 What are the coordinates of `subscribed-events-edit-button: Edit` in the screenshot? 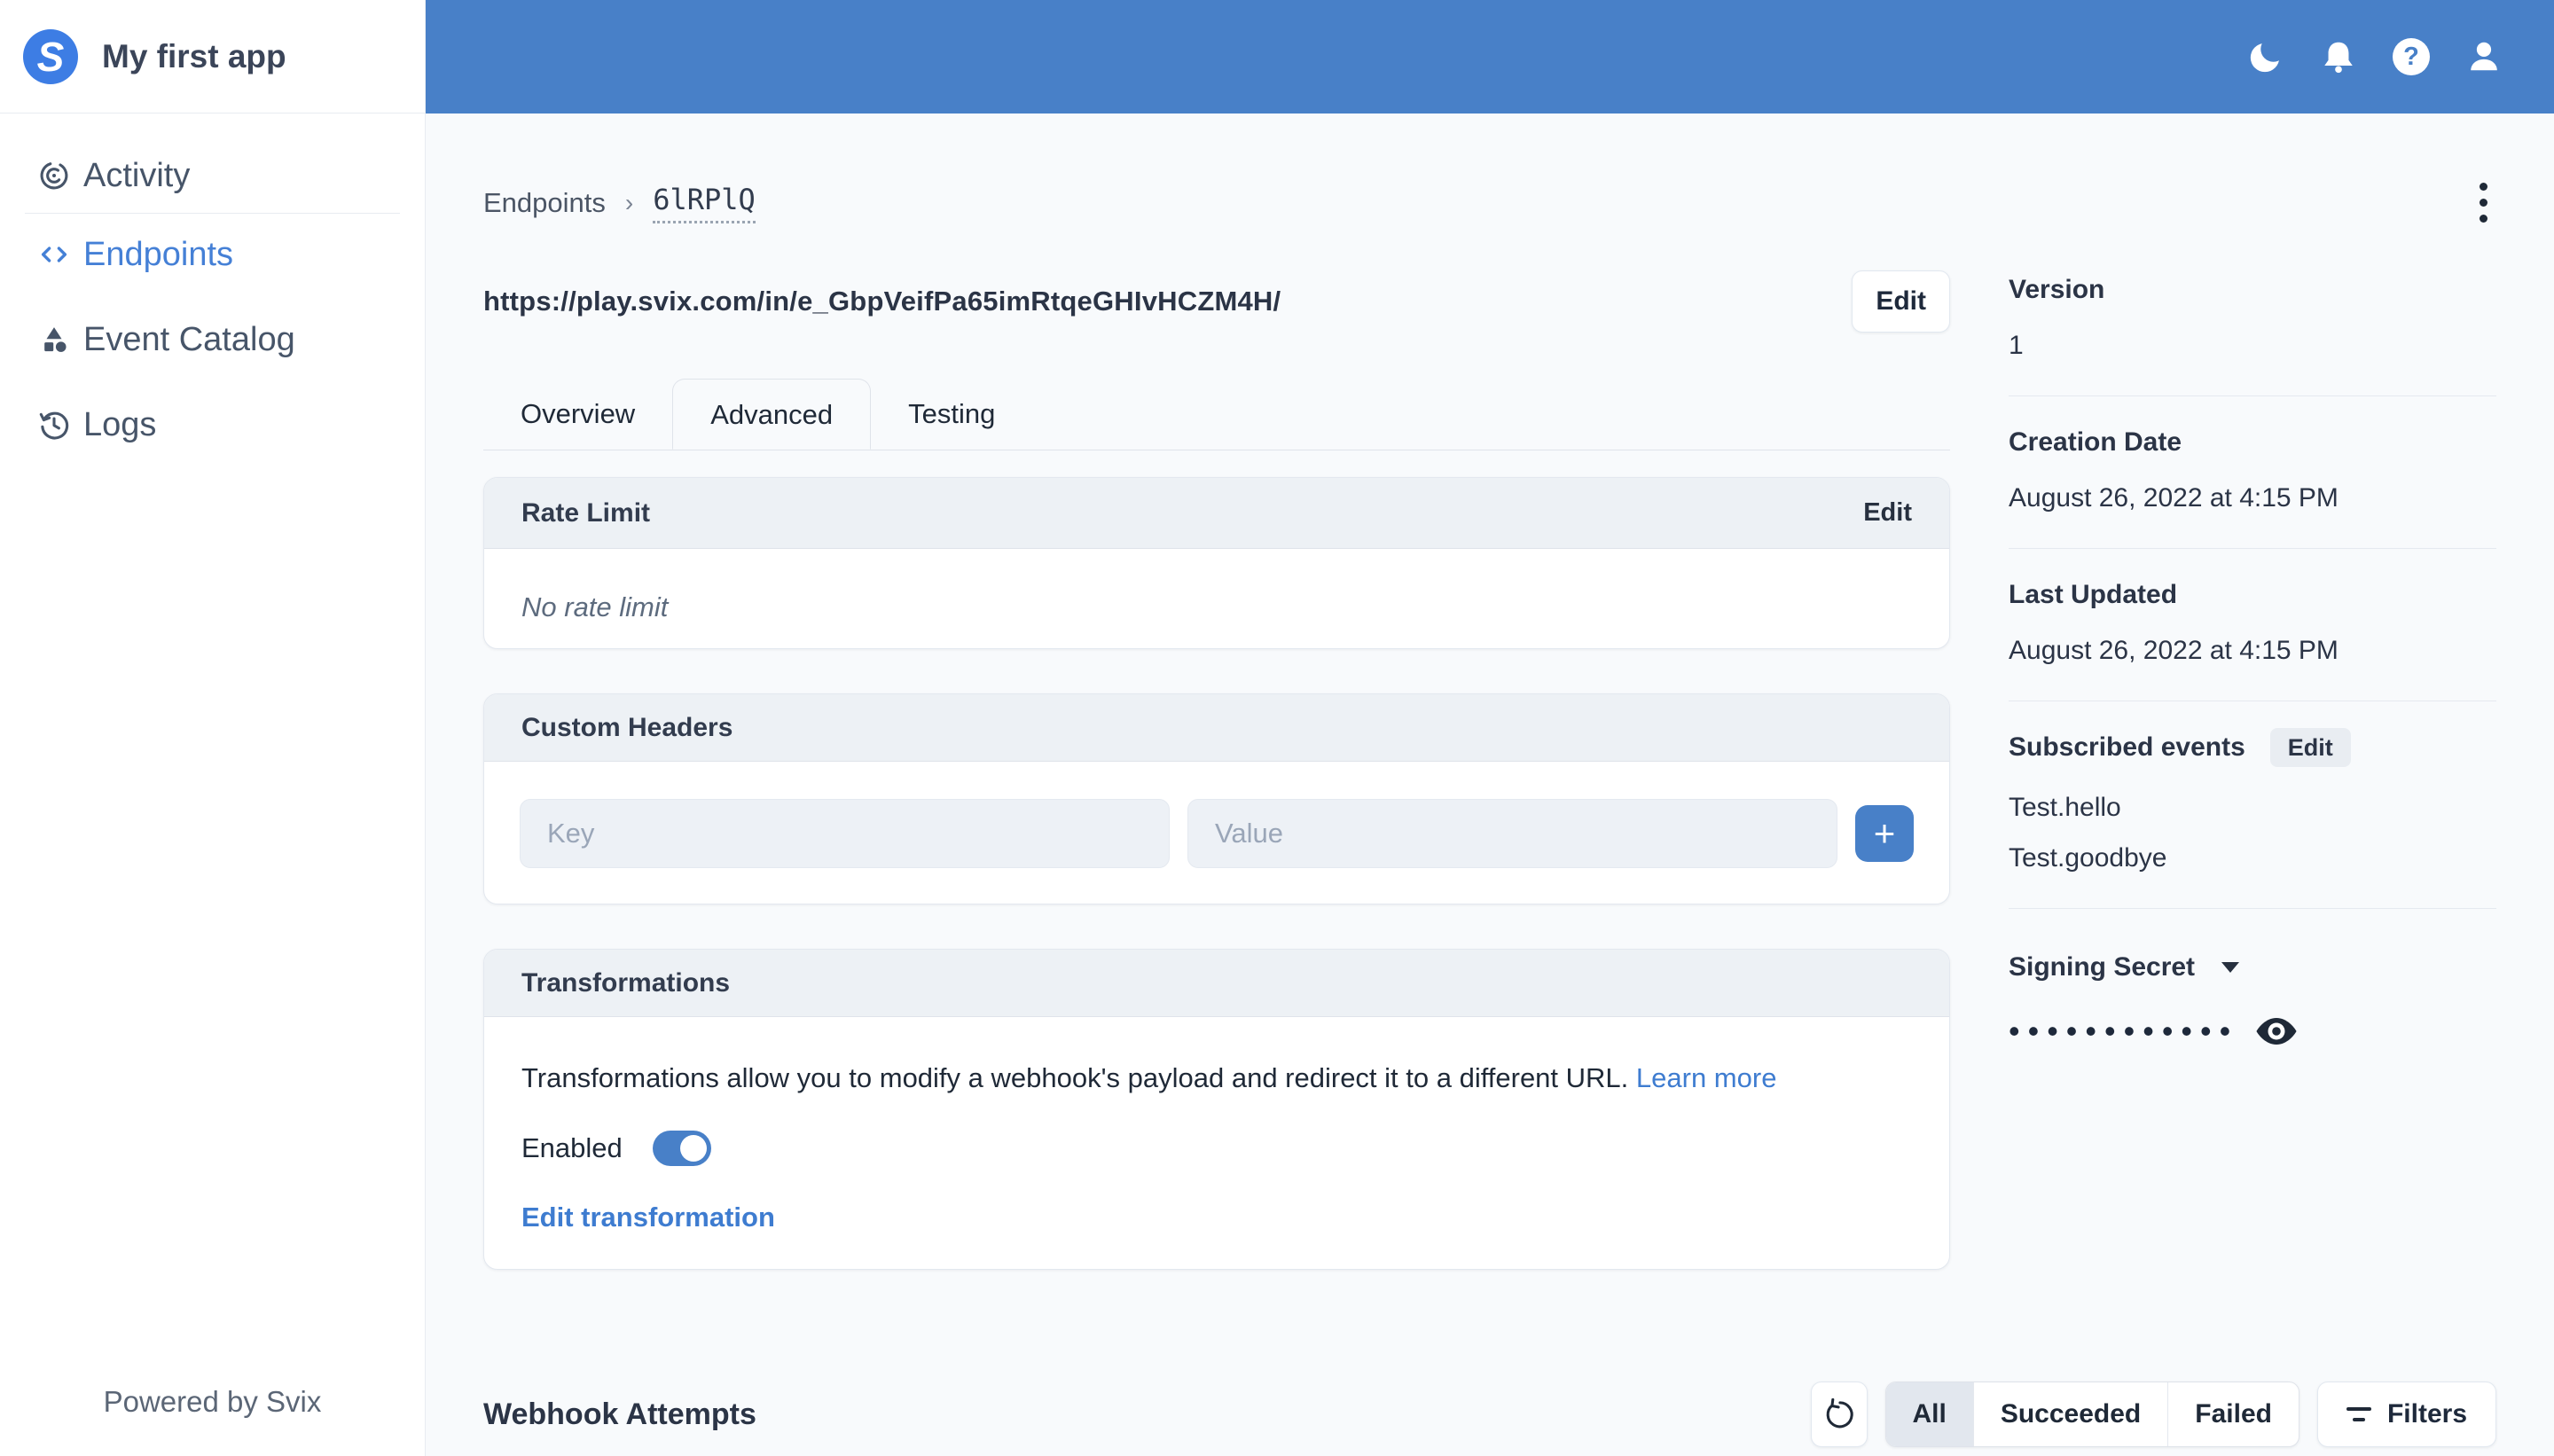 It's located at (2310, 747).